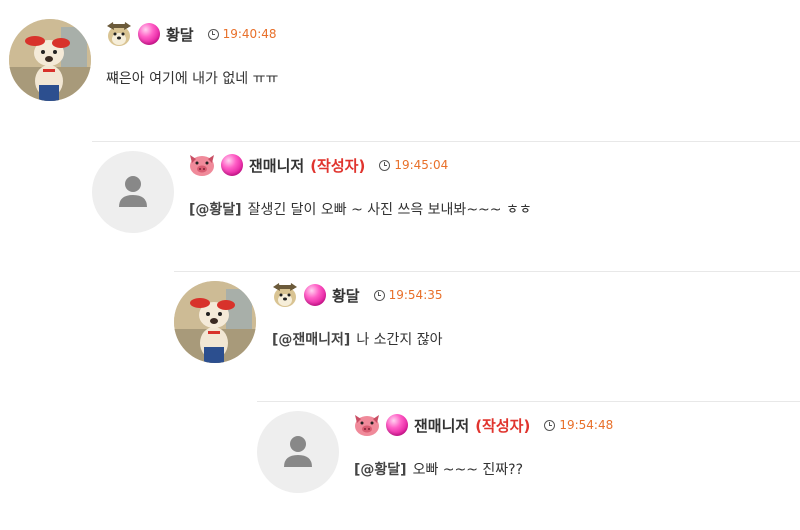 Image resolution: width=800 pixels, height=530 pixels. Describe the element at coordinates (399, 340) in the screenshot. I see `comment-body: 나 소간지 잖아` at that location.